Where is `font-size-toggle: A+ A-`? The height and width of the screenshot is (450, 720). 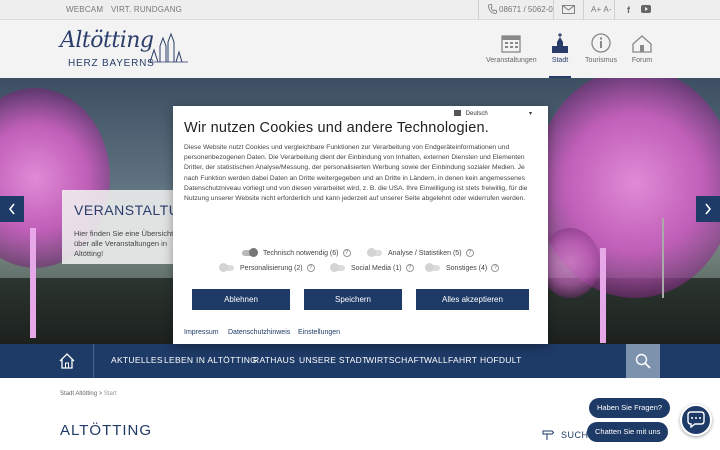
font-size-toggle: A+ A- is located at coordinates (601, 9).